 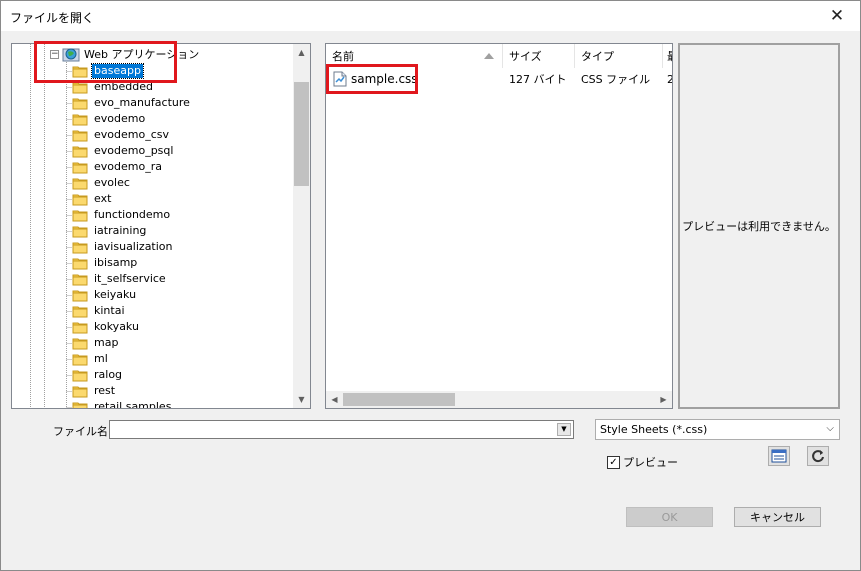 I want to click on filename-combobox: ▼, so click(x=341, y=429).